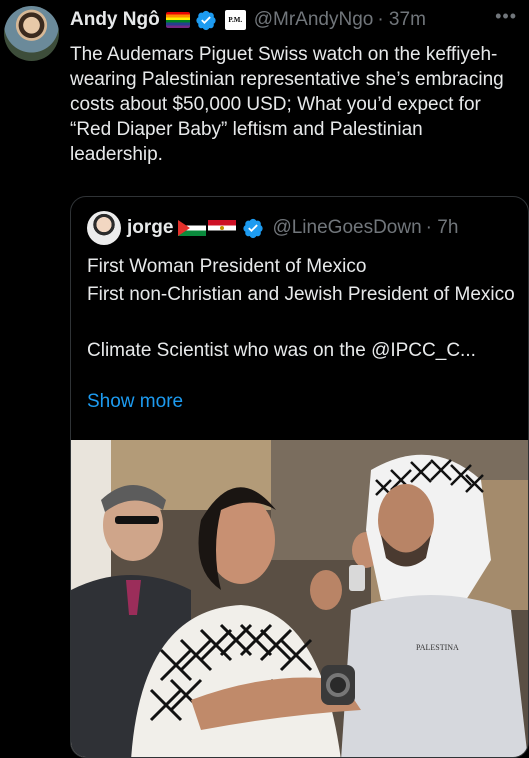 The height and width of the screenshot is (758, 529). Describe the element at coordinates (401, 20) in the screenshot. I see `post-time: · 37m` at that location.